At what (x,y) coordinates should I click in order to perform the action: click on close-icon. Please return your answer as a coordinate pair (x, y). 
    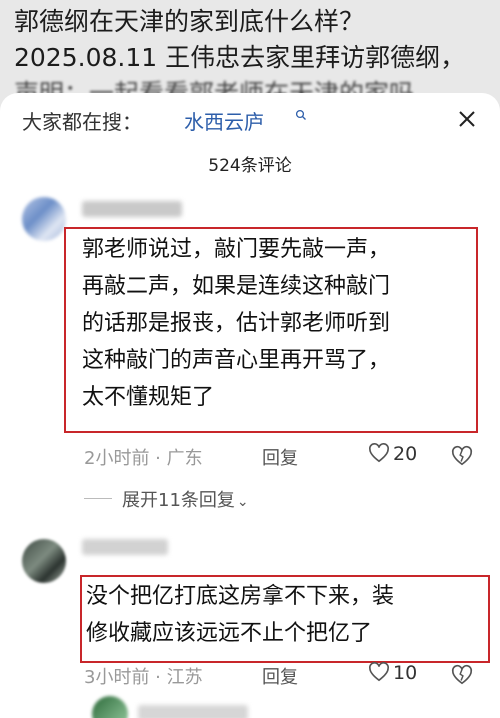
    Looking at the image, I should click on (467, 119).